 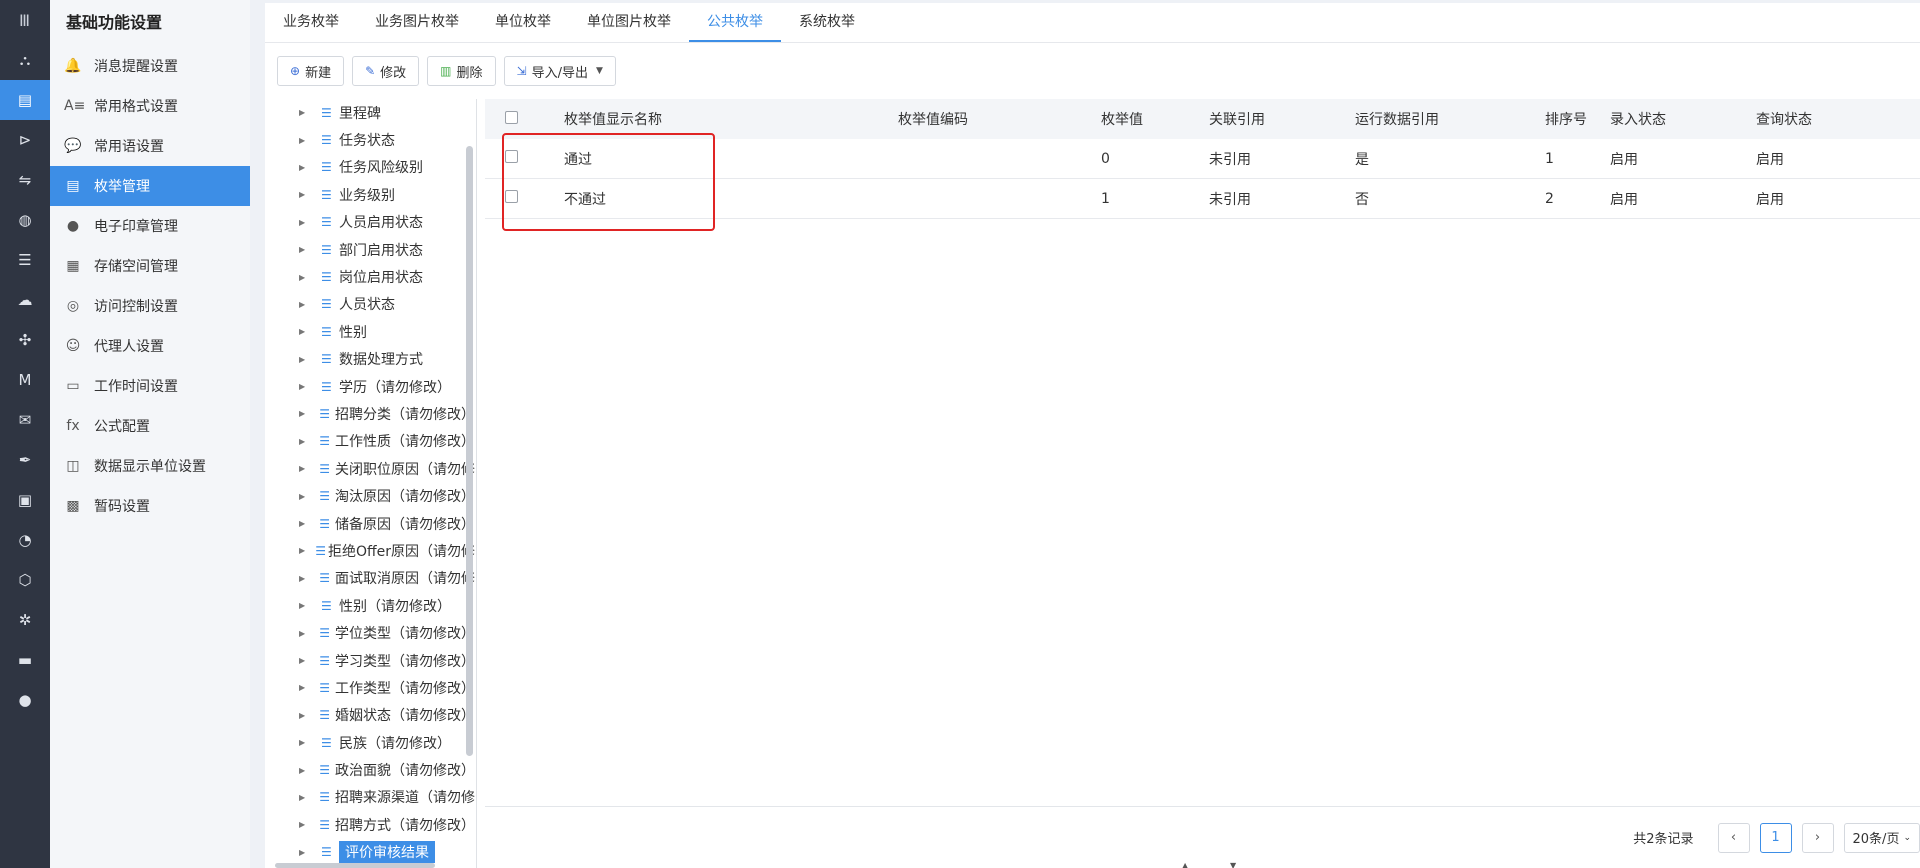 What do you see at coordinates (559, 71) in the screenshot?
I see `import-export-button: ⇲ 导入/导出 ▼` at bounding box center [559, 71].